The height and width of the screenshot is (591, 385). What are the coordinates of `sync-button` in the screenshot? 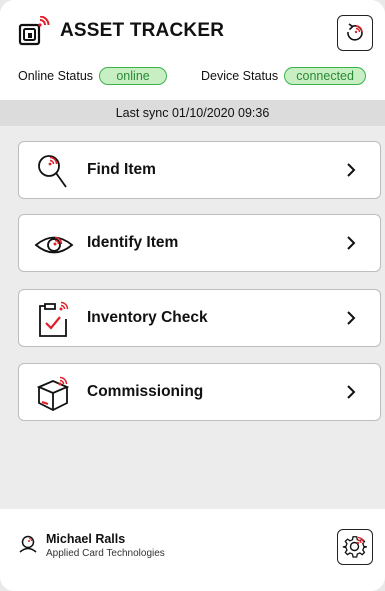 It's located at (355, 33).